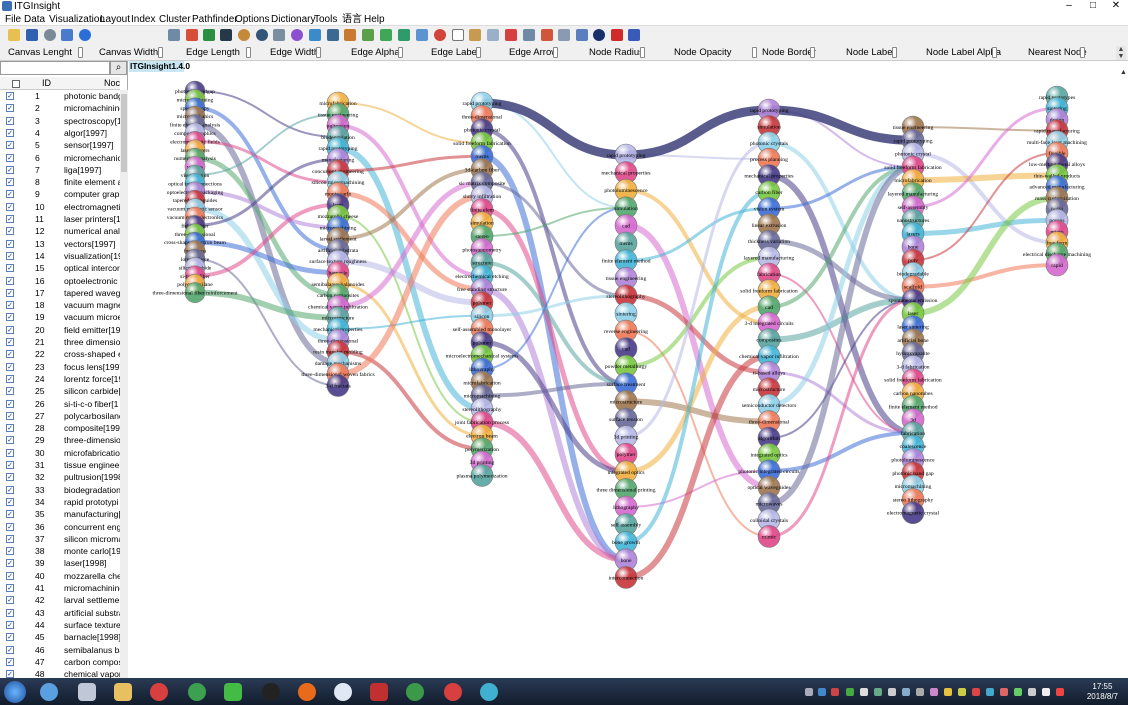  What do you see at coordinates (60, 539) in the screenshot?
I see `table-row: ✓ 37 silicon microma` at bounding box center [60, 539].